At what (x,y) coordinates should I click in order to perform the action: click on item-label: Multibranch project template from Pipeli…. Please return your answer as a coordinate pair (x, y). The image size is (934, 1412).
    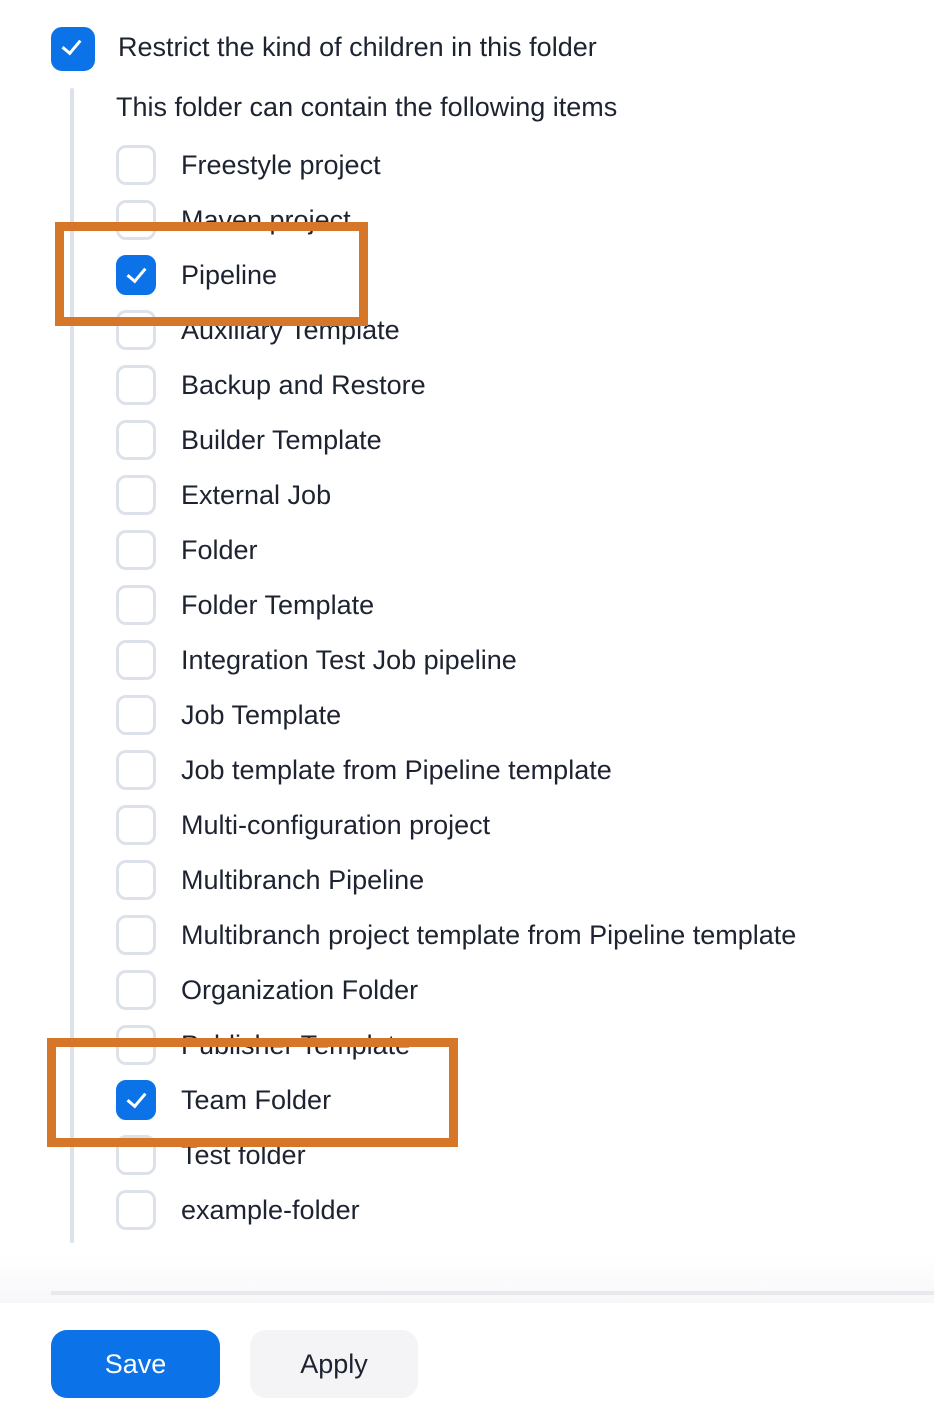
    Looking at the image, I should click on (488, 935).